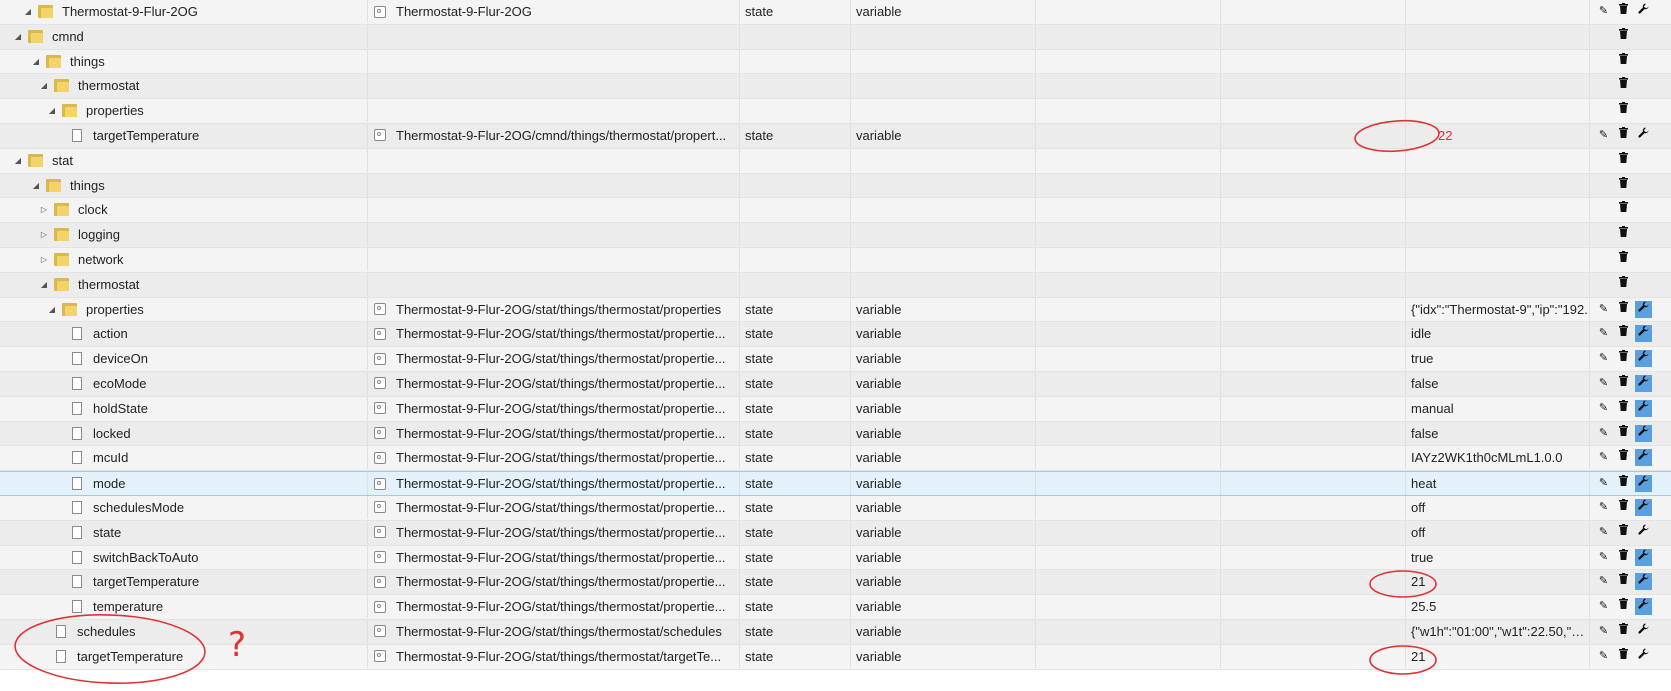 Image resolution: width=1671 pixels, height=691 pixels. I want to click on tree-row: ▷ clock, so click(835, 211).